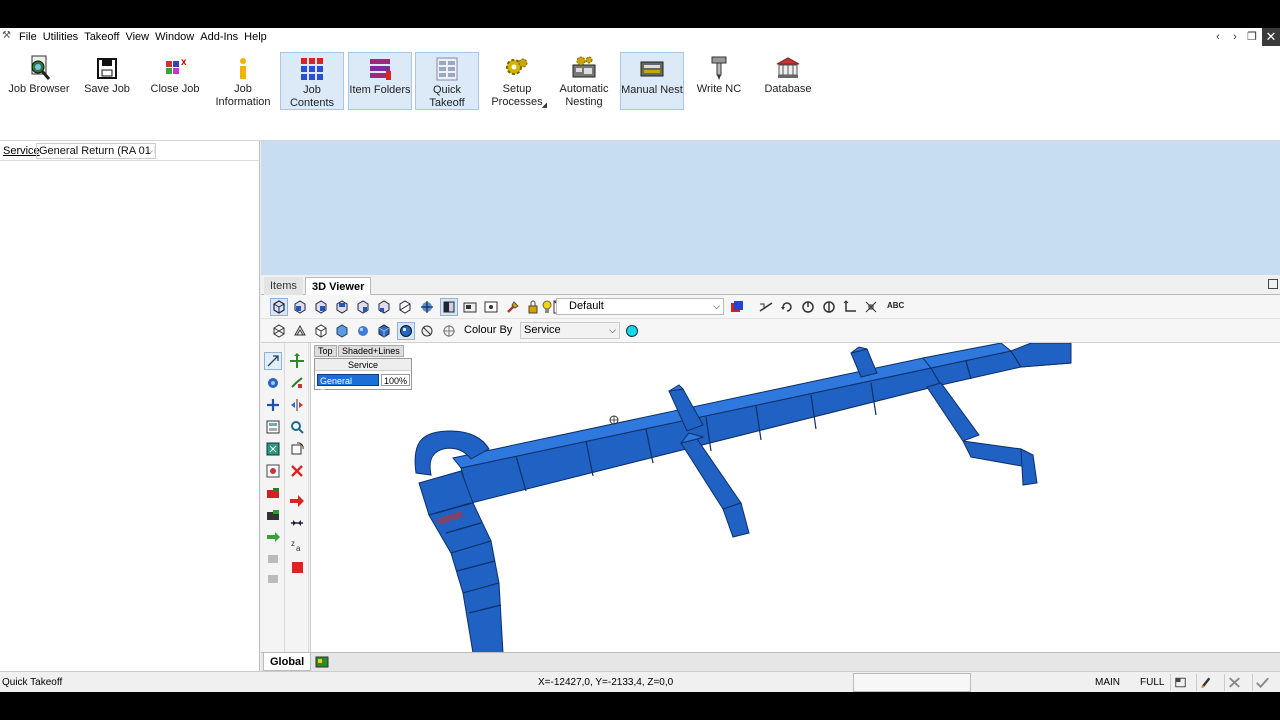 The image size is (1280, 720). Describe the element at coordinates (287, 662) in the screenshot. I see `tab-global: Global` at that location.